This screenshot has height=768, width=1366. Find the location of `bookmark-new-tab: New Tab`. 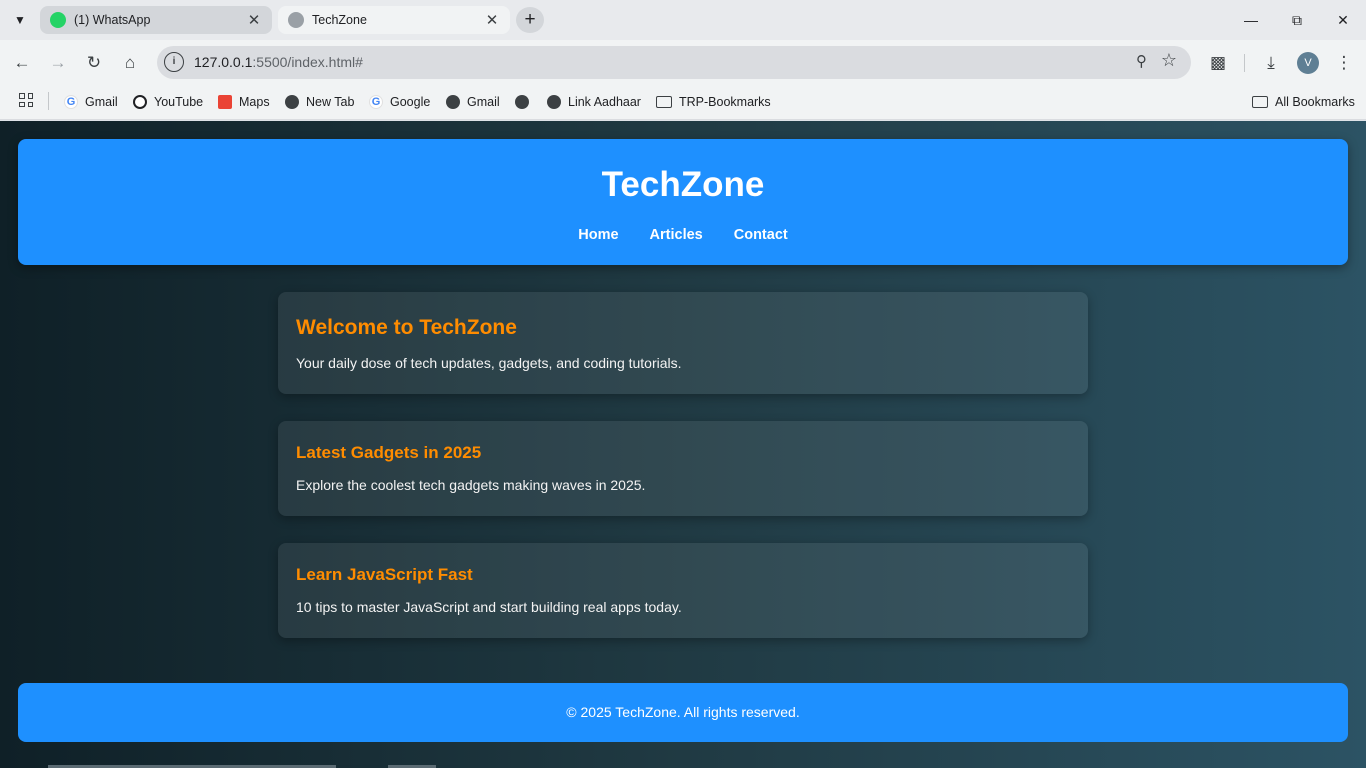

bookmark-new-tab: New Tab is located at coordinates (319, 102).